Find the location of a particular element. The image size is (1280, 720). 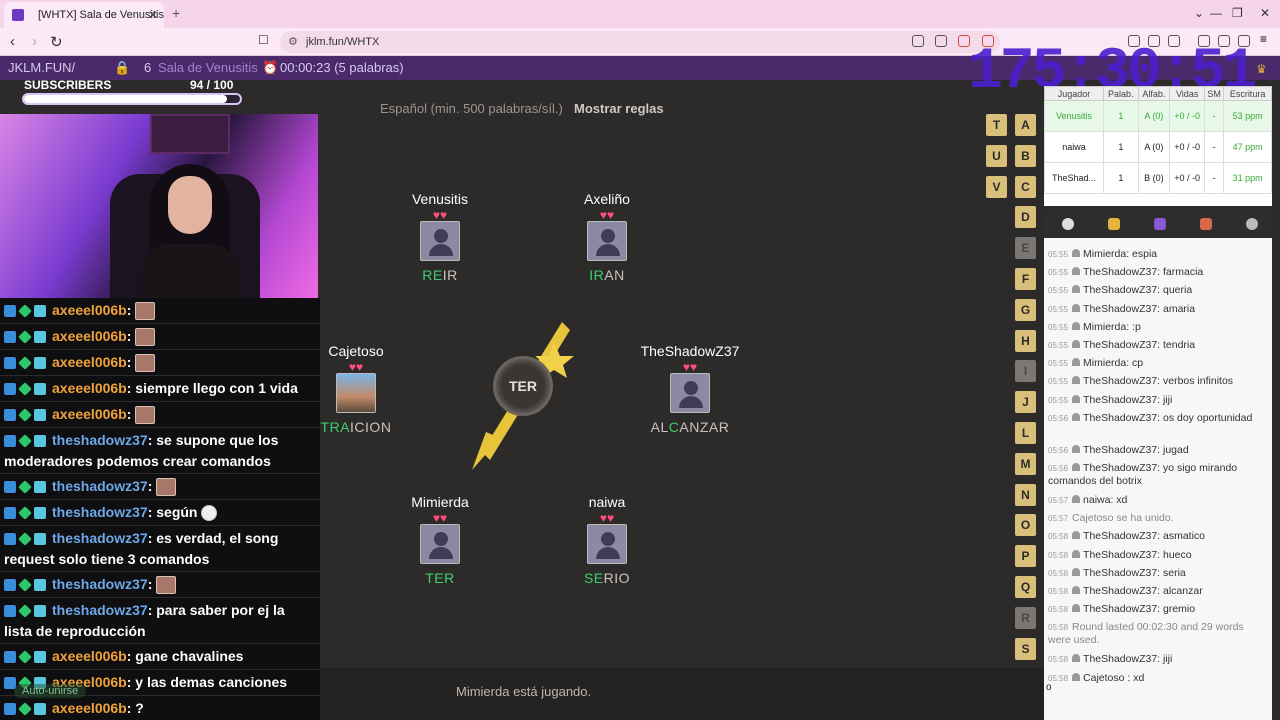

share-icon is located at coordinates (941, 41).